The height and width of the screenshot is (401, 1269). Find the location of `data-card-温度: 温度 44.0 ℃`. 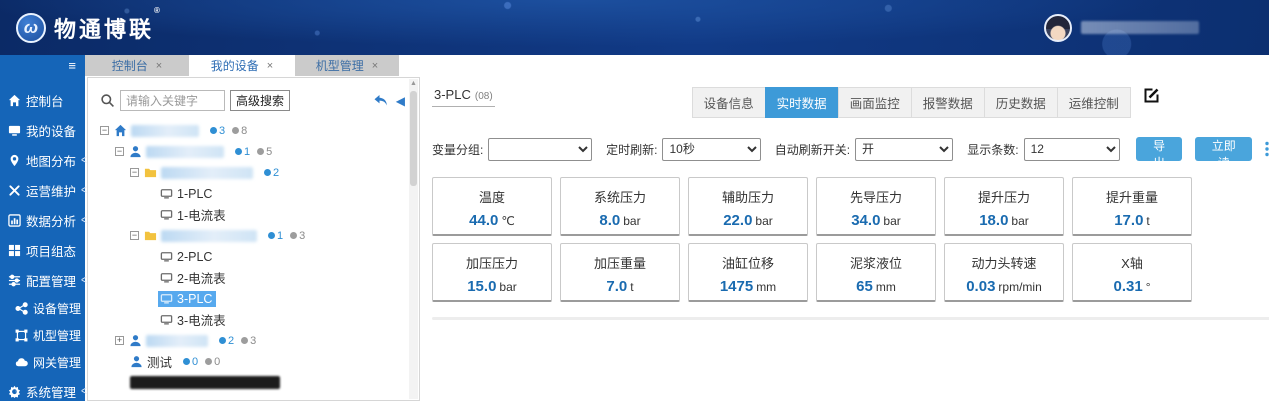

data-card-温度: 温度 44.0 ℃ is located at coordinates (492, 206).